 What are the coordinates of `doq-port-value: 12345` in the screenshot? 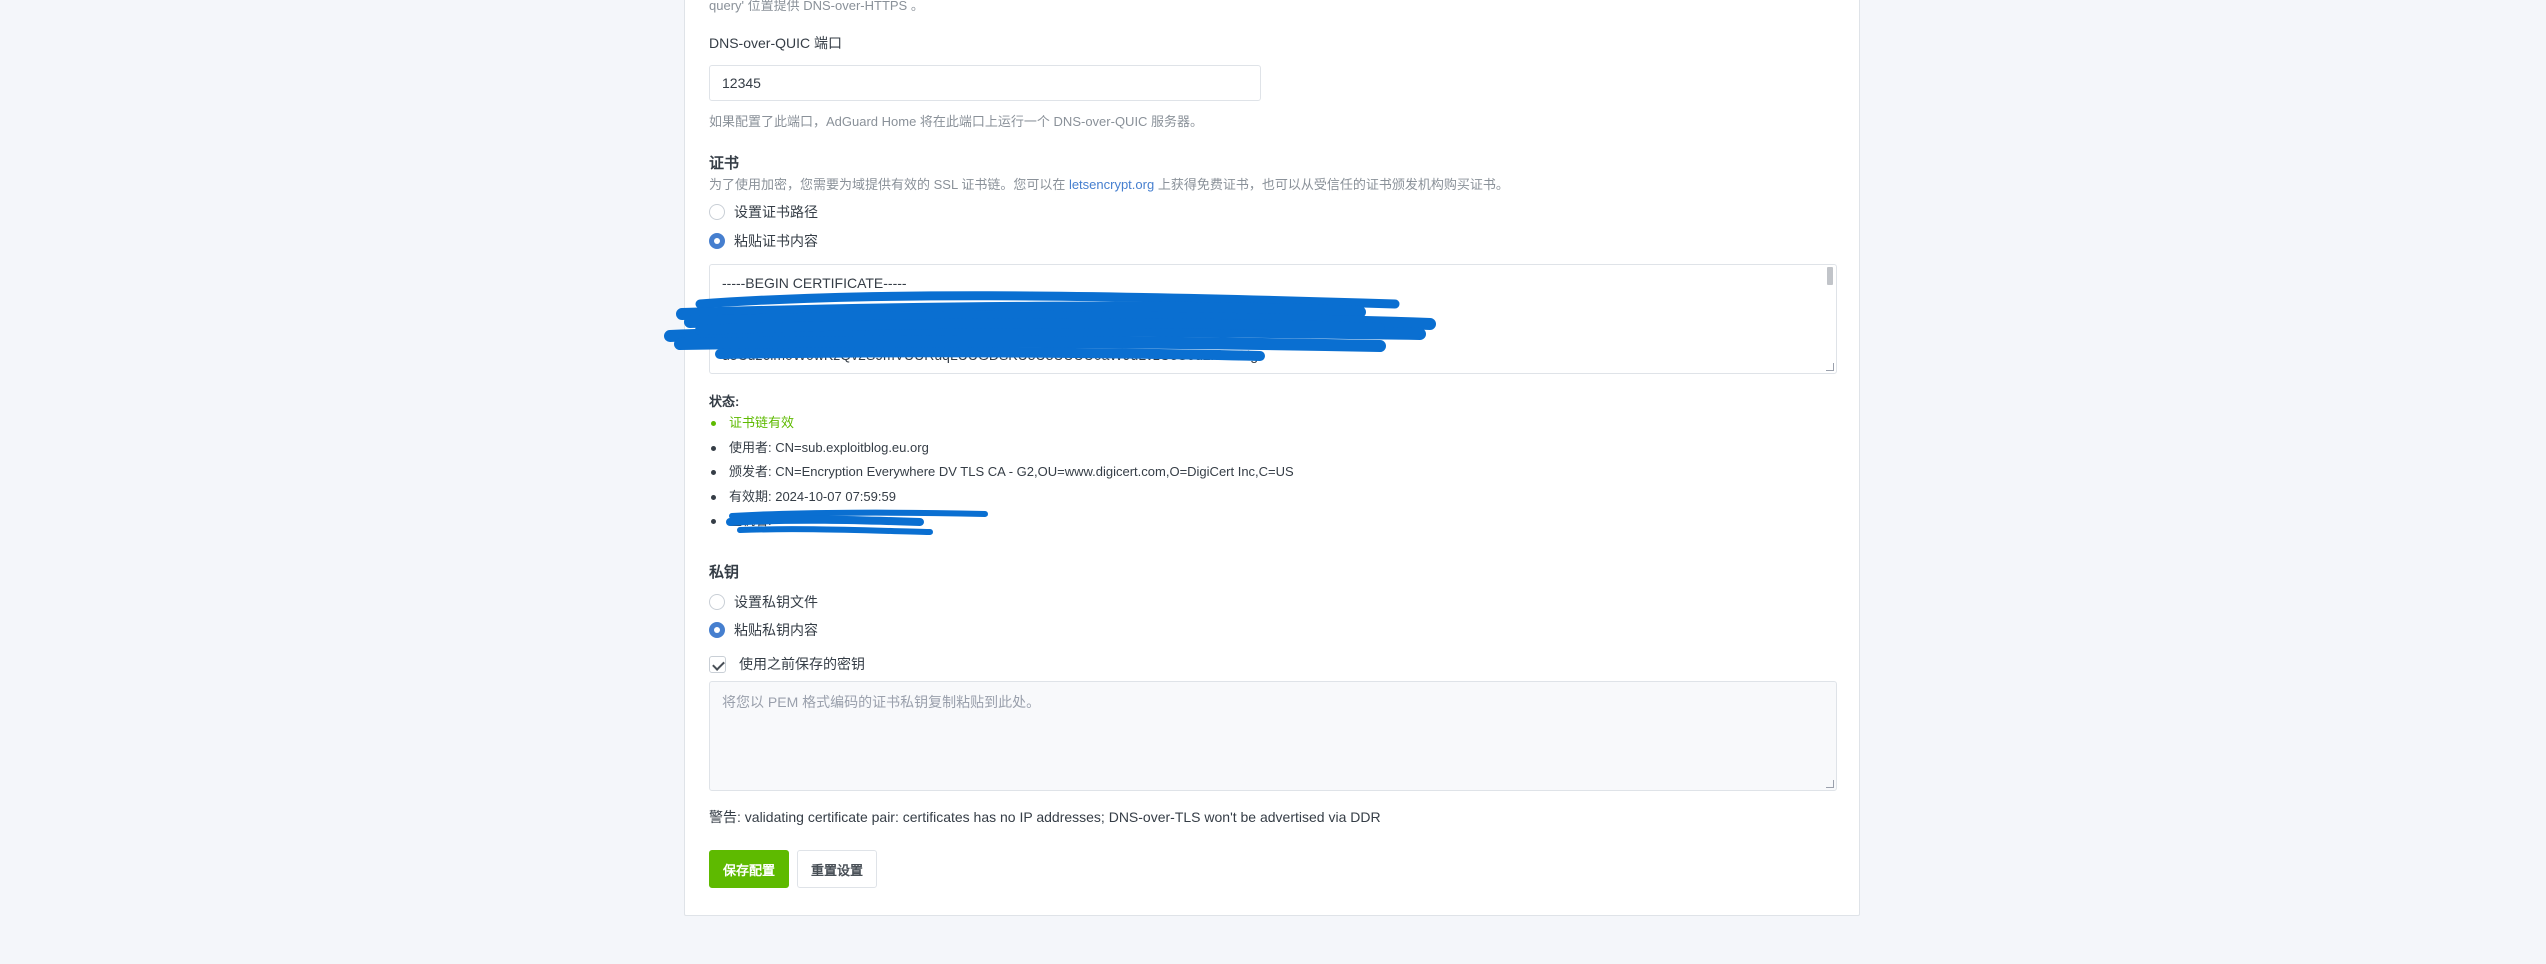 It's located at (741, 83).